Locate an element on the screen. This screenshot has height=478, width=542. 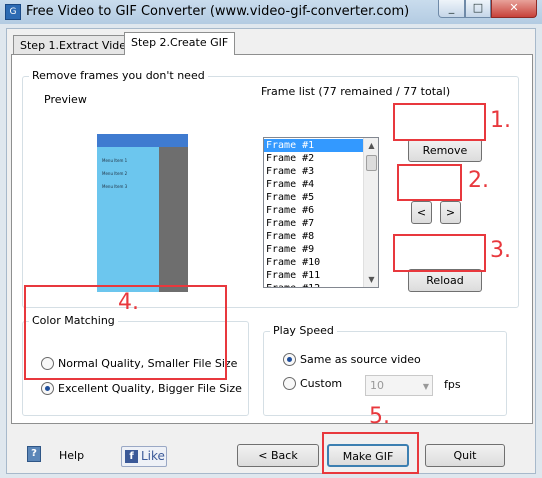
facebook-icon: f is located at coordinates (131, 456).